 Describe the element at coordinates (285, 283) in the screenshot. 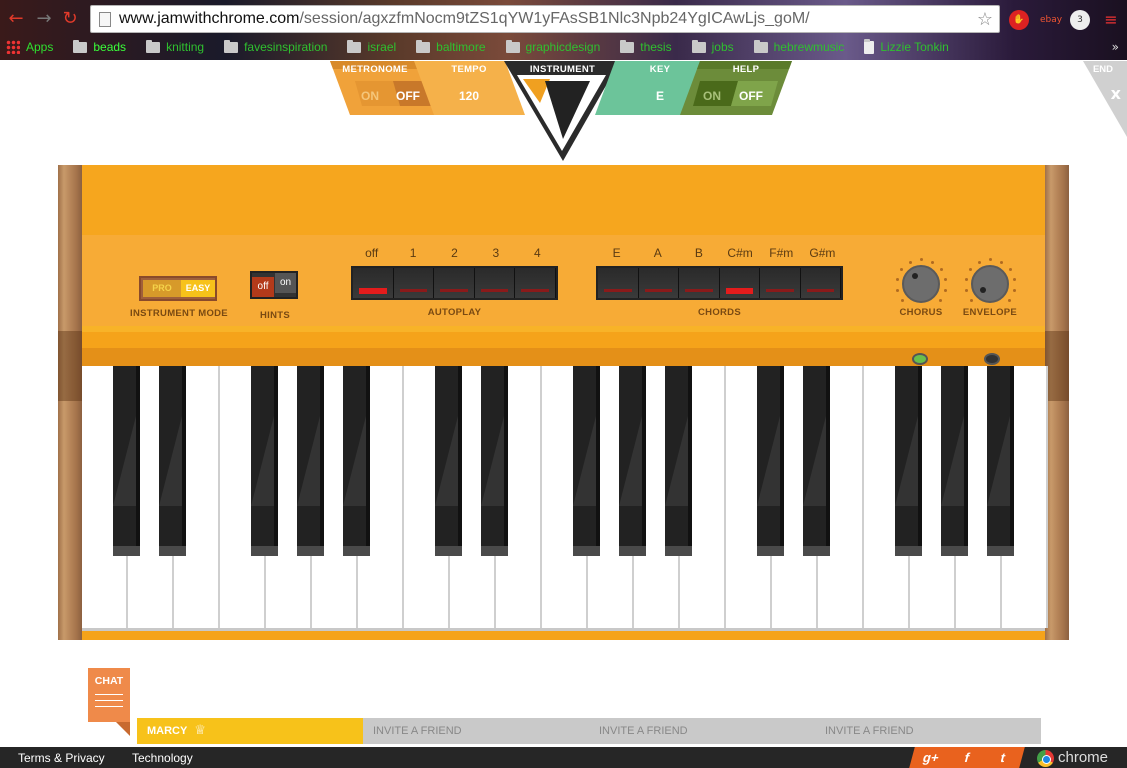

I see `hints-on: on` at that location.